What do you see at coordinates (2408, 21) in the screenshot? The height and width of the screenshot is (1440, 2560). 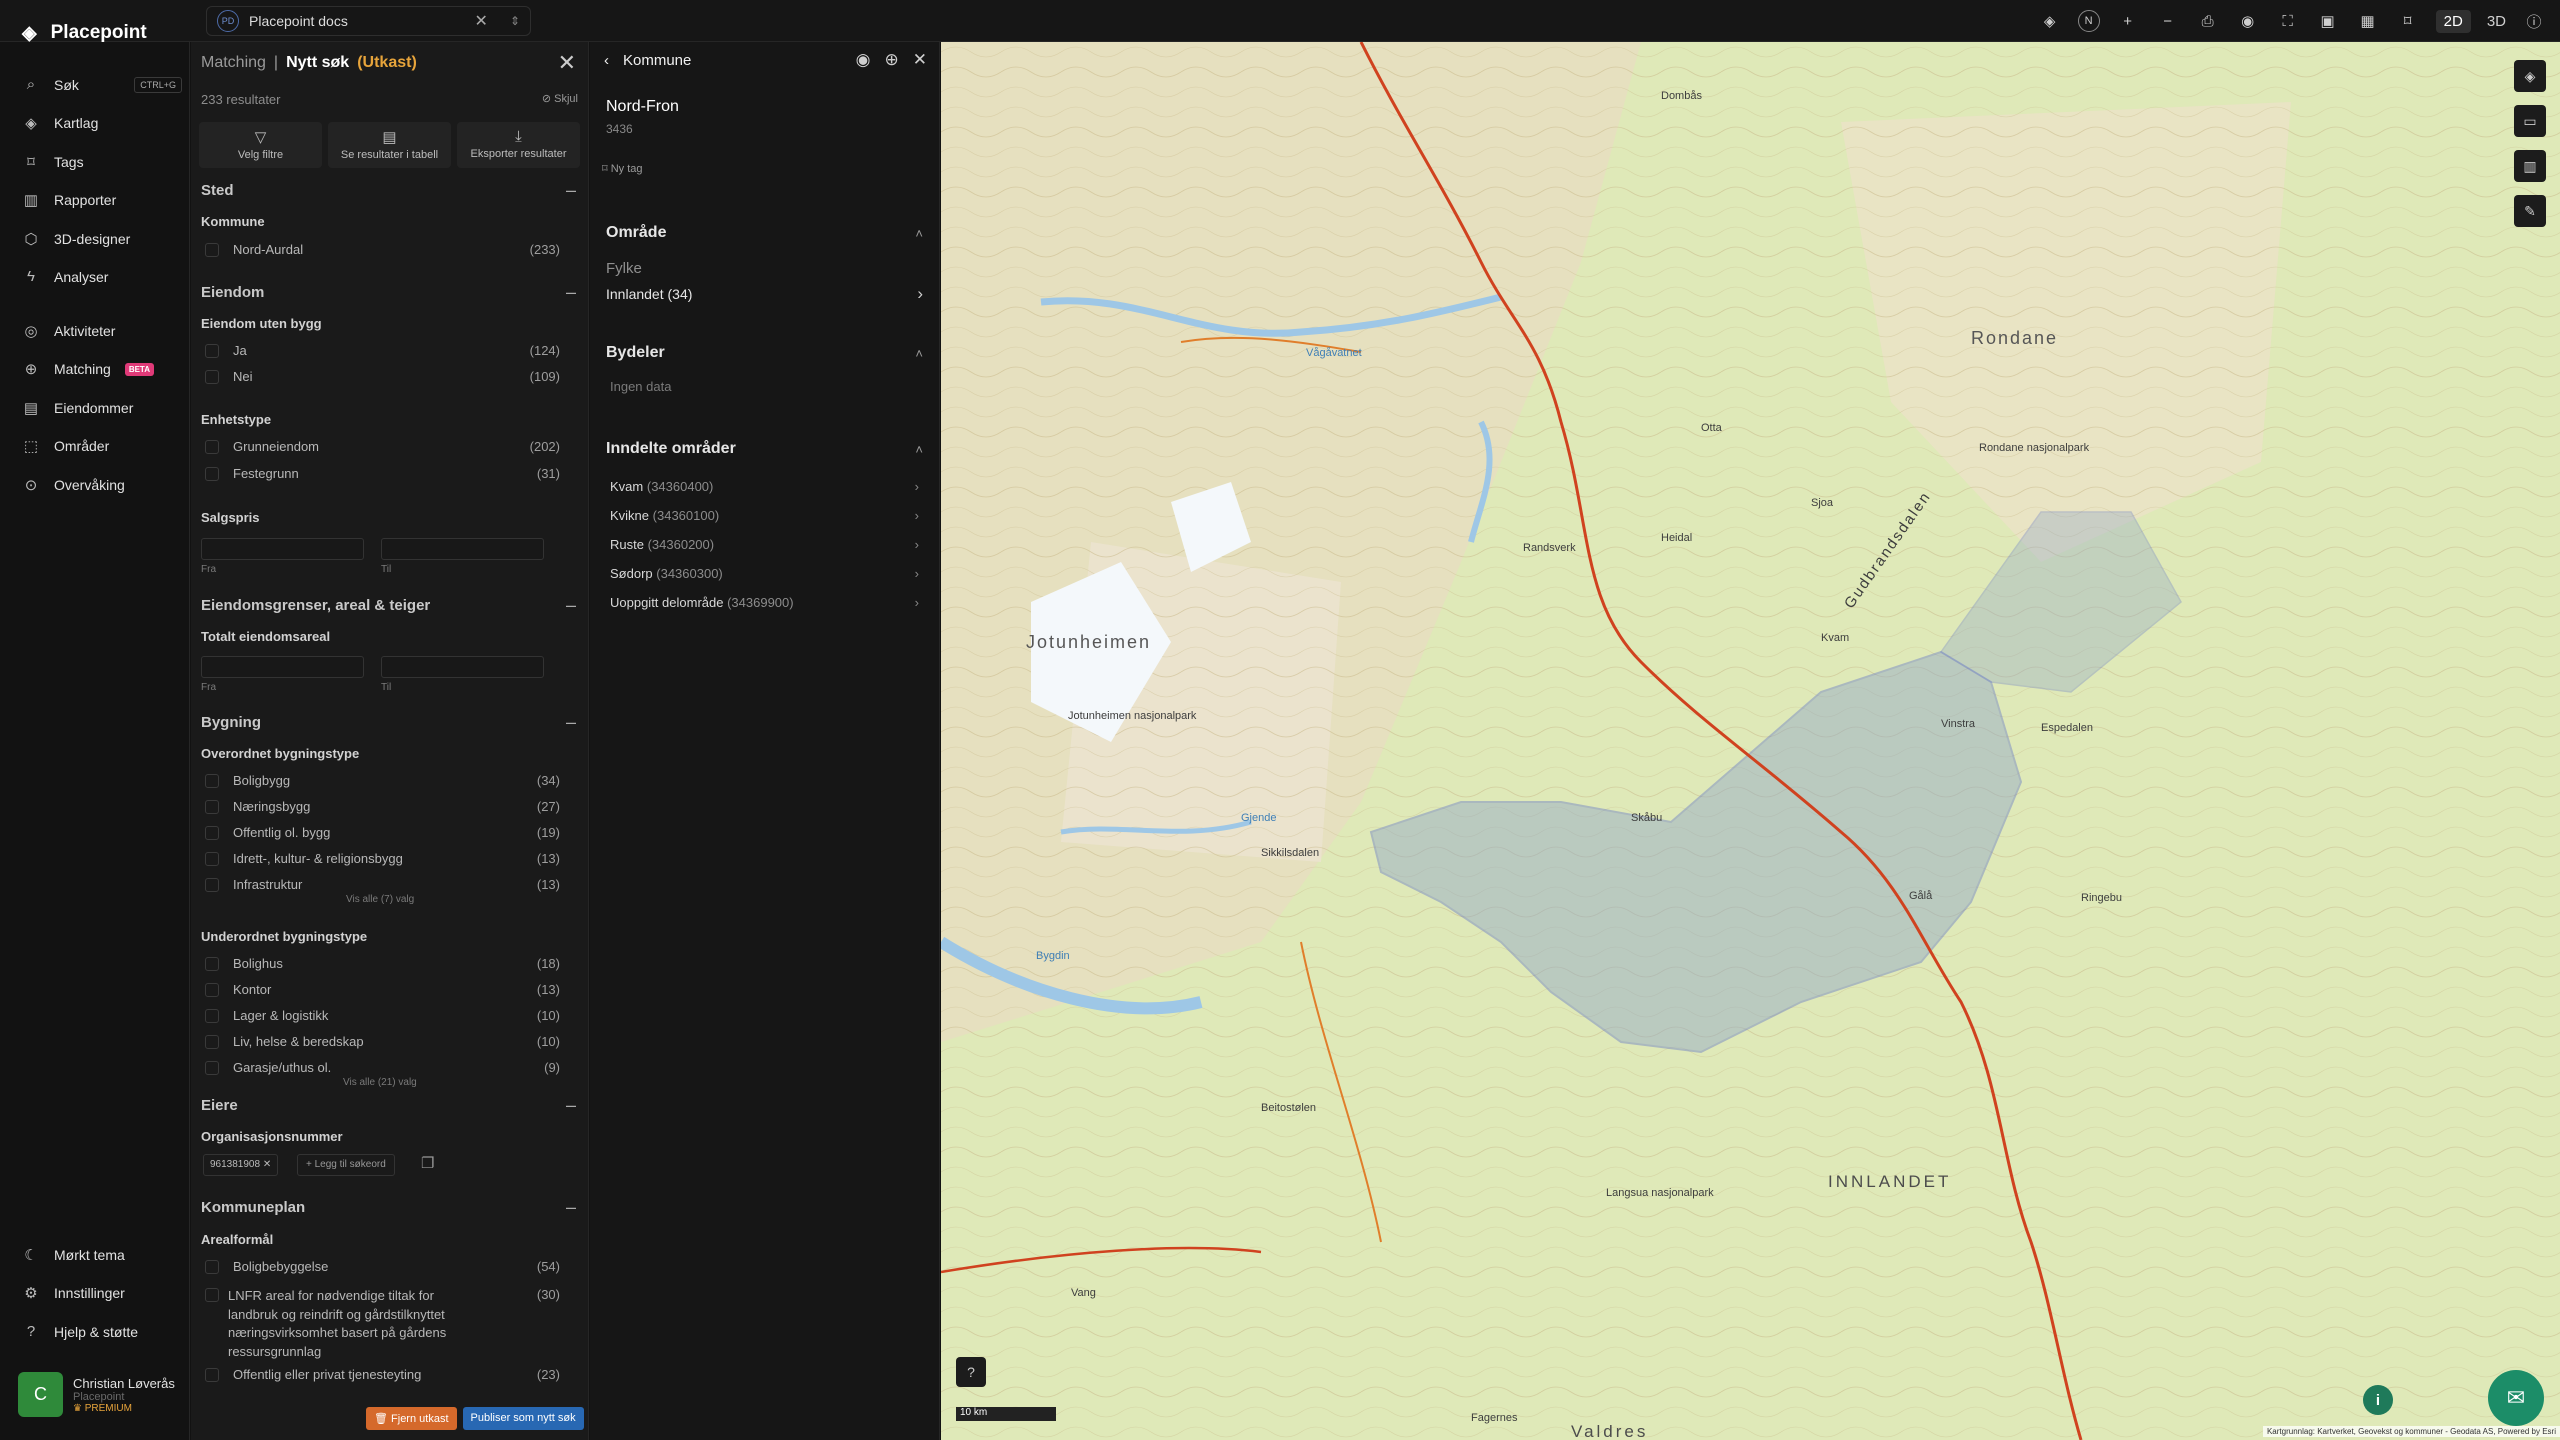 I see `bookmark-icon: ⌑` at bounding box center [2408, 21].